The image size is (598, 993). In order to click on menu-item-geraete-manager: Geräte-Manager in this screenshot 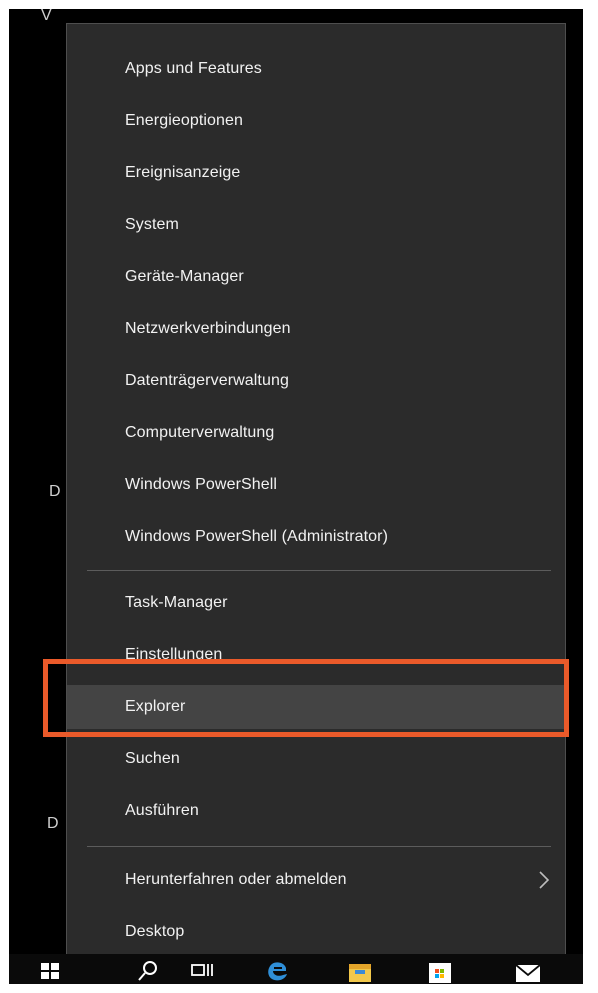, I will do `click(316, 277)`.